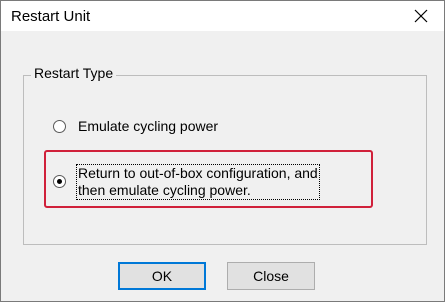 The height and width of the screenshot is (302, 445). What do you see at coordinates (74, 73) in the screenshot?
I see `restart-type-legend: Restart Type` at bounding box center [74, 73].